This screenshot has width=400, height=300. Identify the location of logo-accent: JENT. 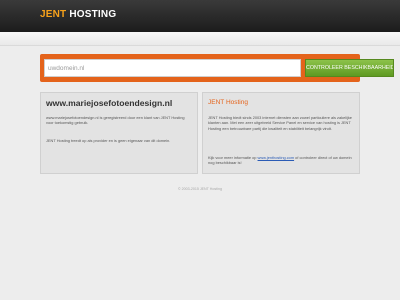
(53, 14).